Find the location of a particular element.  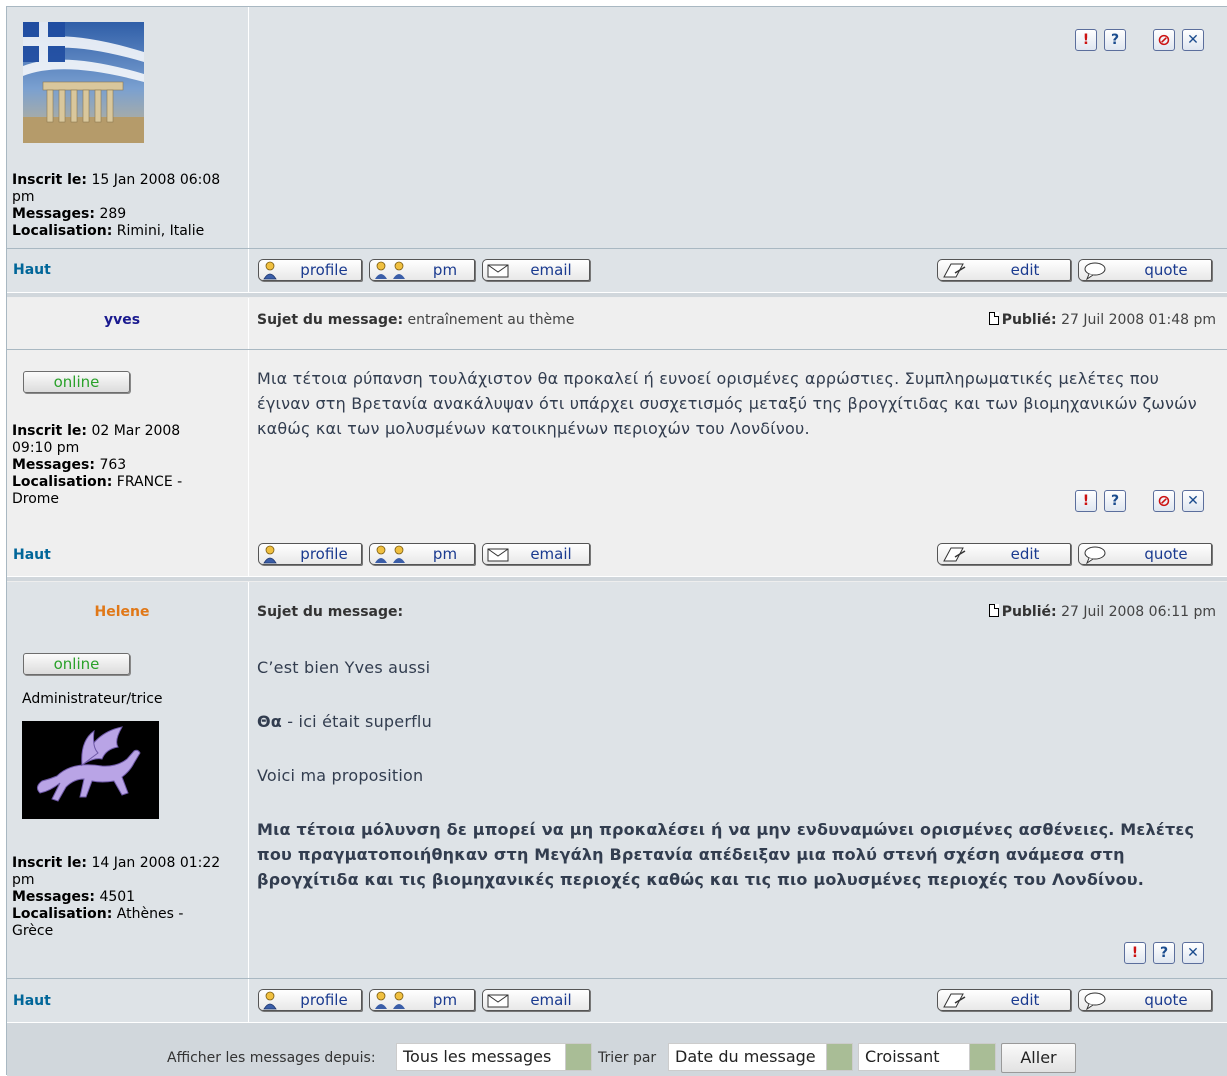

separator is located at coordinates (617, 294).